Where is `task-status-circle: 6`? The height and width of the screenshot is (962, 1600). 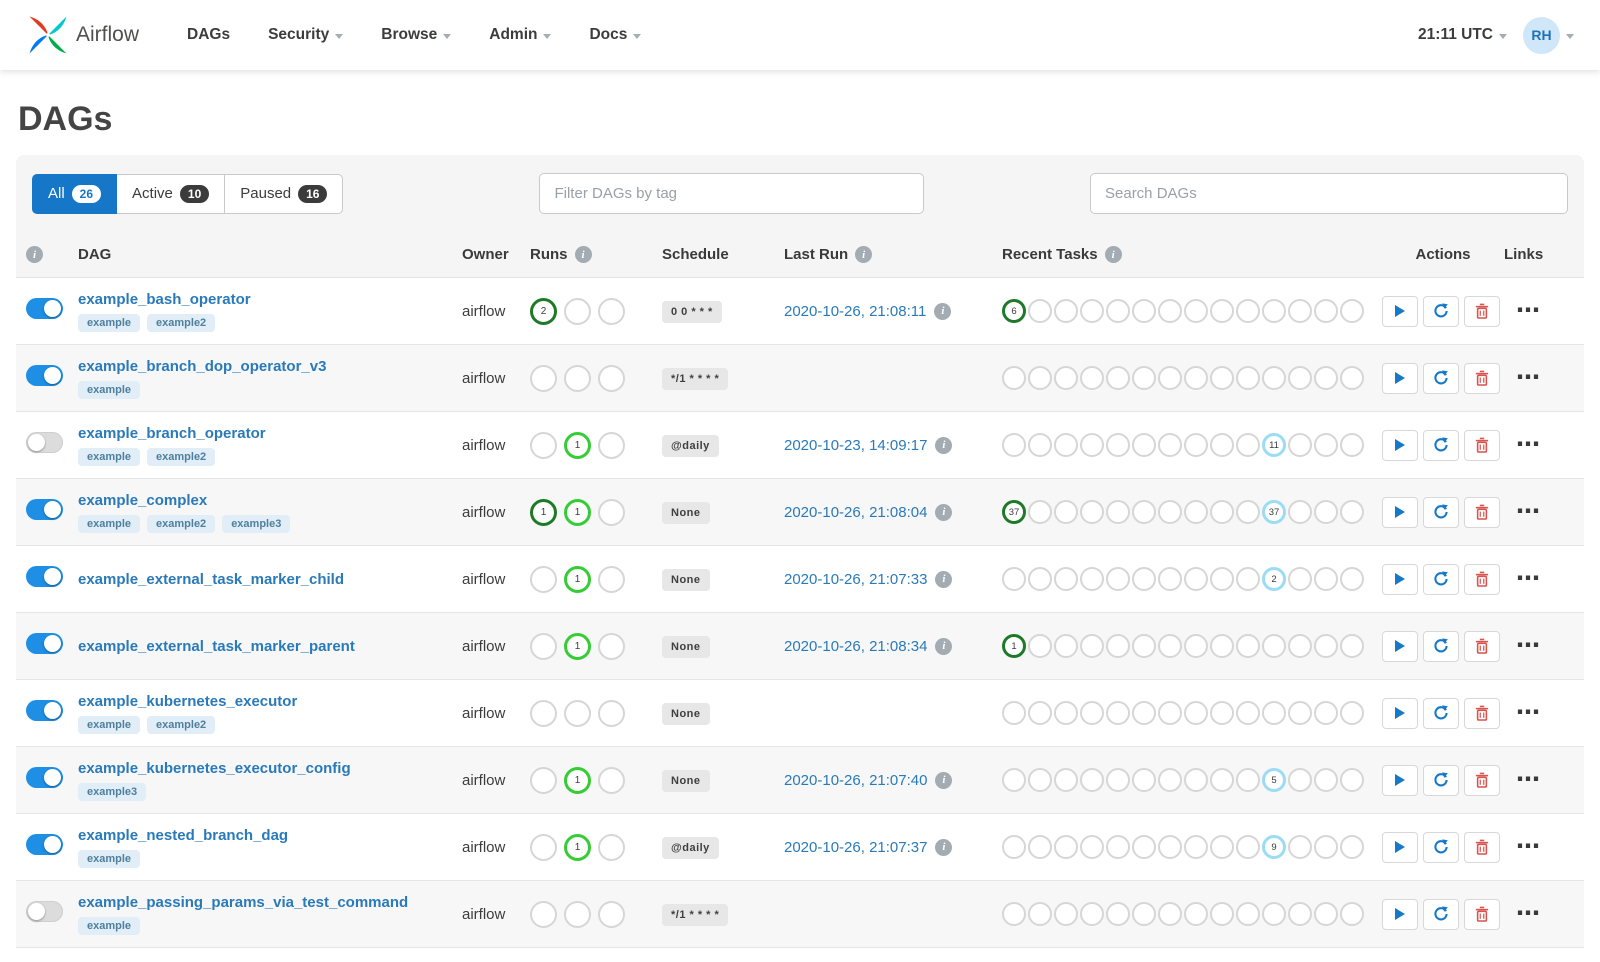 task-status-circle: 6 is located at coordinates (1014, 311).